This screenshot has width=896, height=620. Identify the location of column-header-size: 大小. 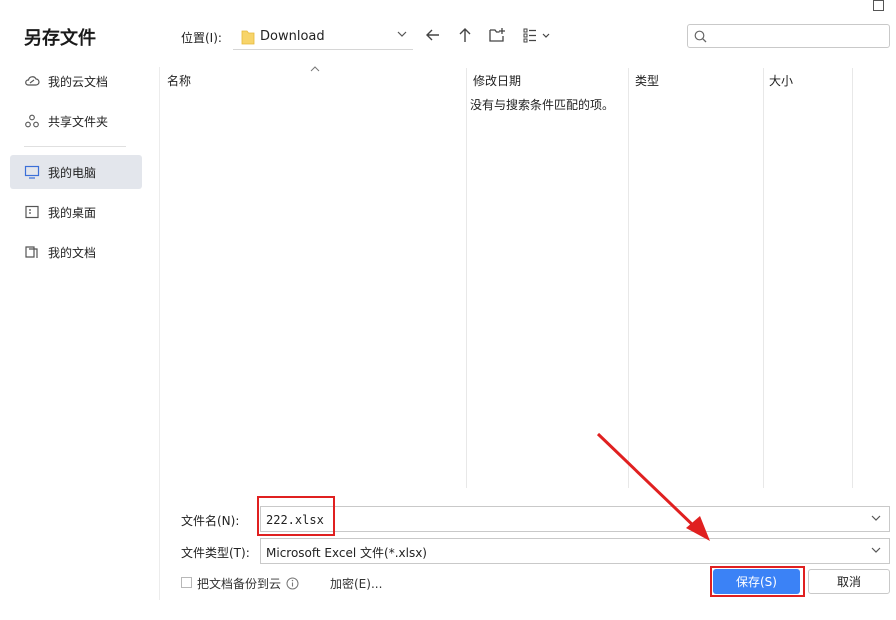
(781, 80).